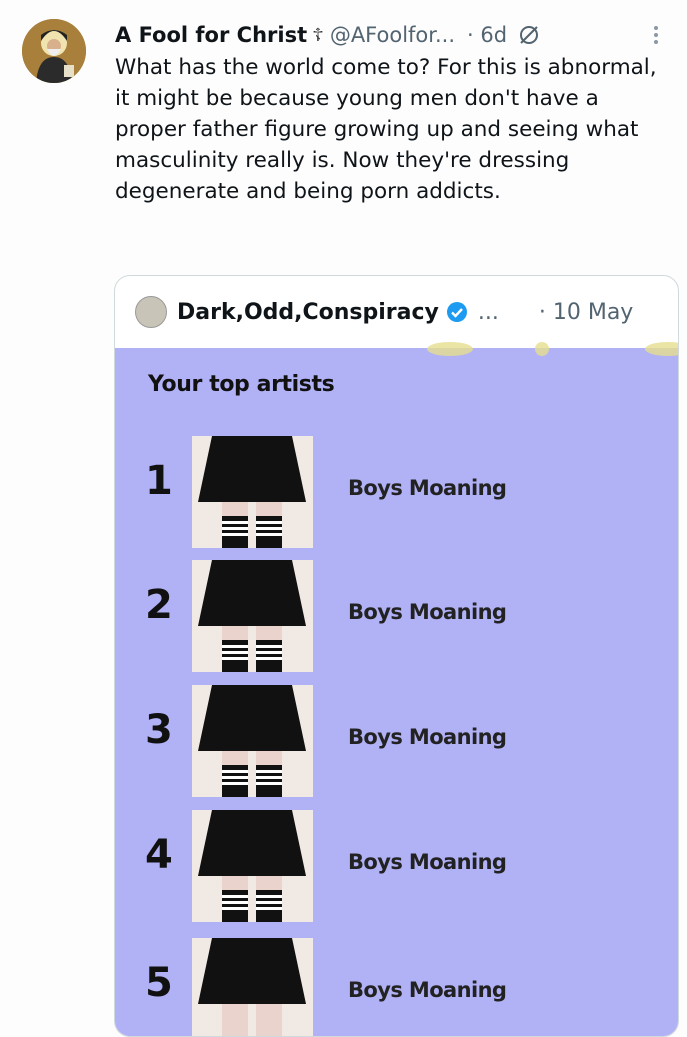 The width and height of the screenshot is (687, 1037). What do you see at coordinates (159, 983) in the screenshot?
I see `artist-rank: 5` at bounding box center [159, 983].